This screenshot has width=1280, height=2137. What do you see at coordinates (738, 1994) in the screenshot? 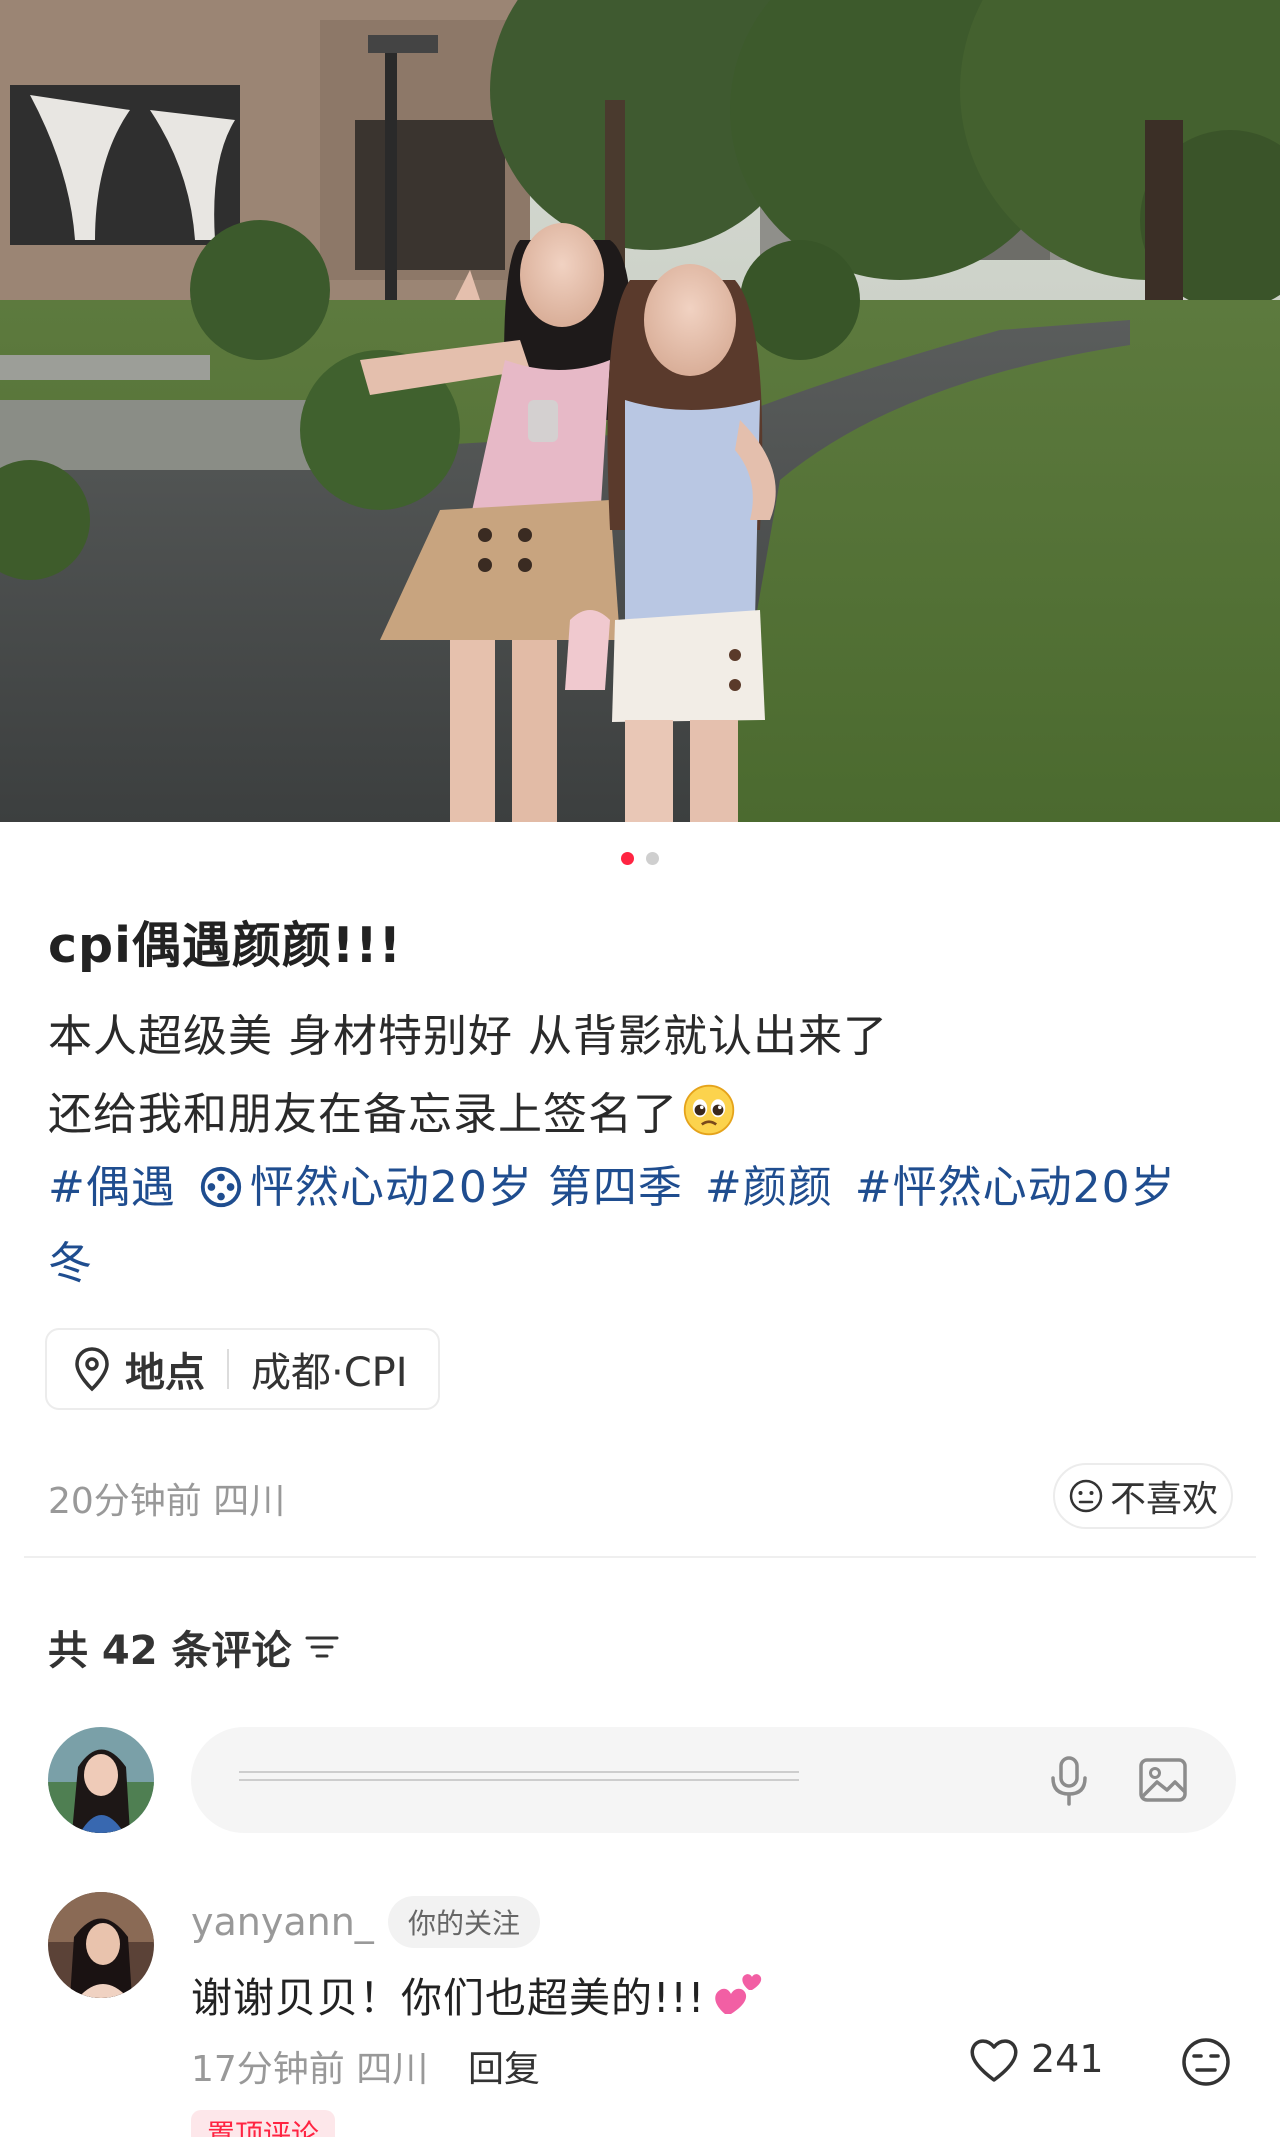
I see `two-hearts-emoji` at bounding box center [738, 1994].